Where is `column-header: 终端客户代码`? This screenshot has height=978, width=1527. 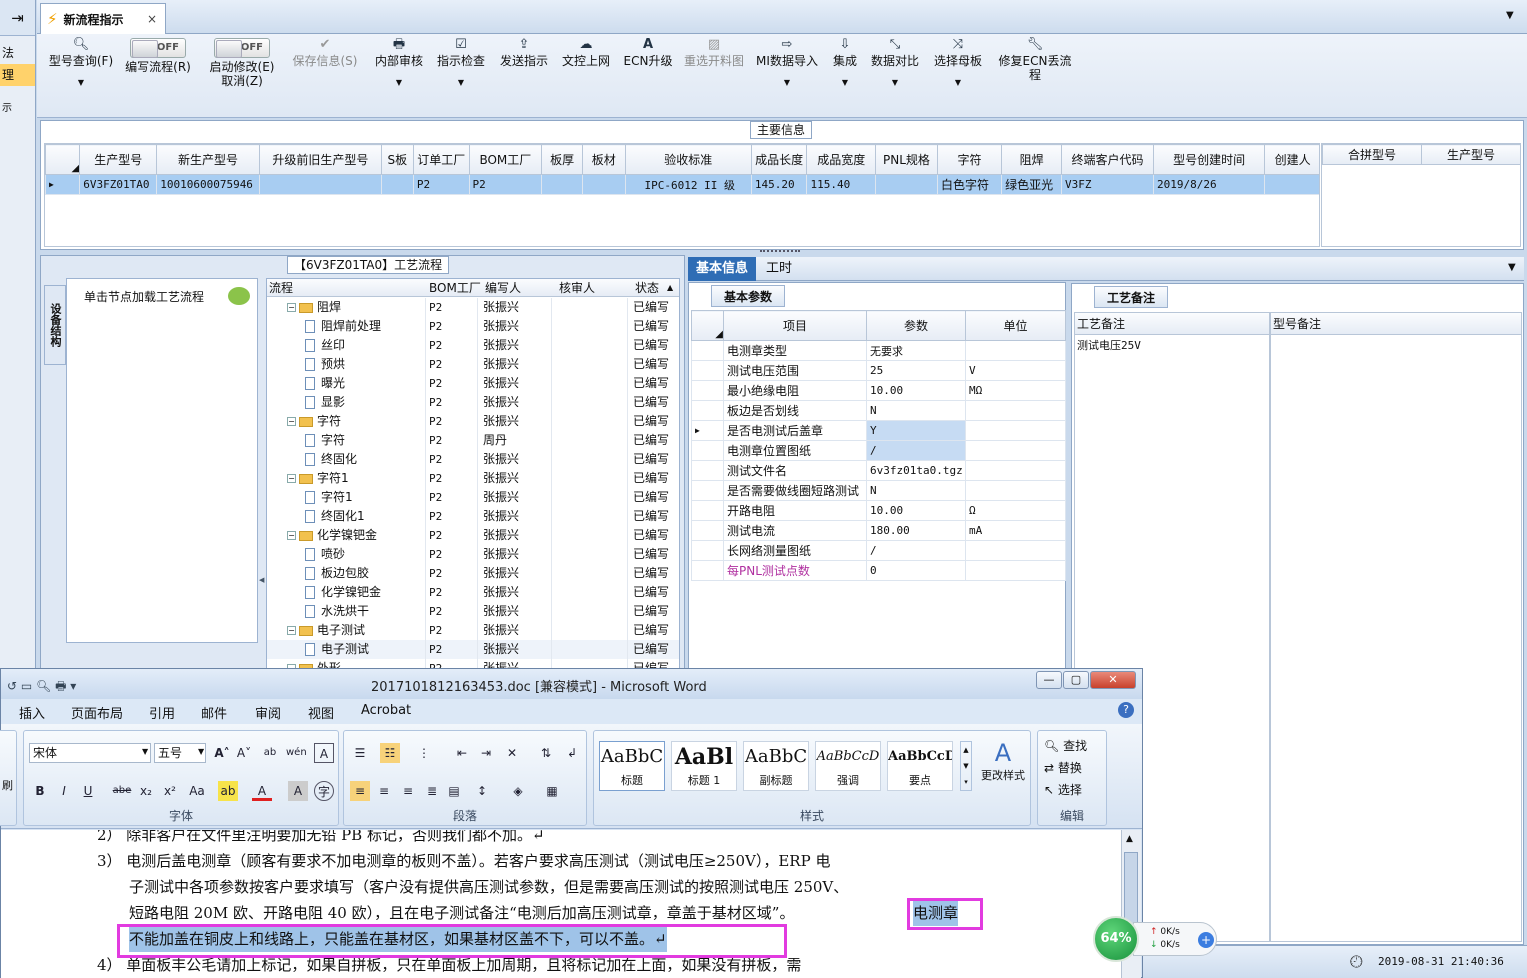 column-header: 终端客户代码 is located at coordinates (1108, 159).